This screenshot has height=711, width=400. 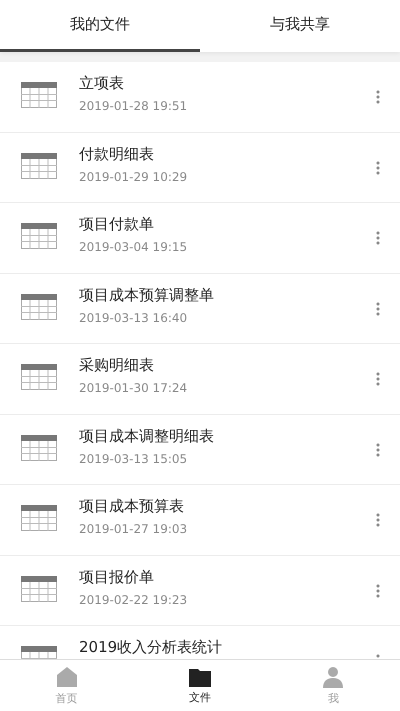 What do you see at coordinates (200, 308) in the screenshot?
I see `file-row: 项目成本预算调整单 2019-03-13 16:40` at bounding box center [200, 308].